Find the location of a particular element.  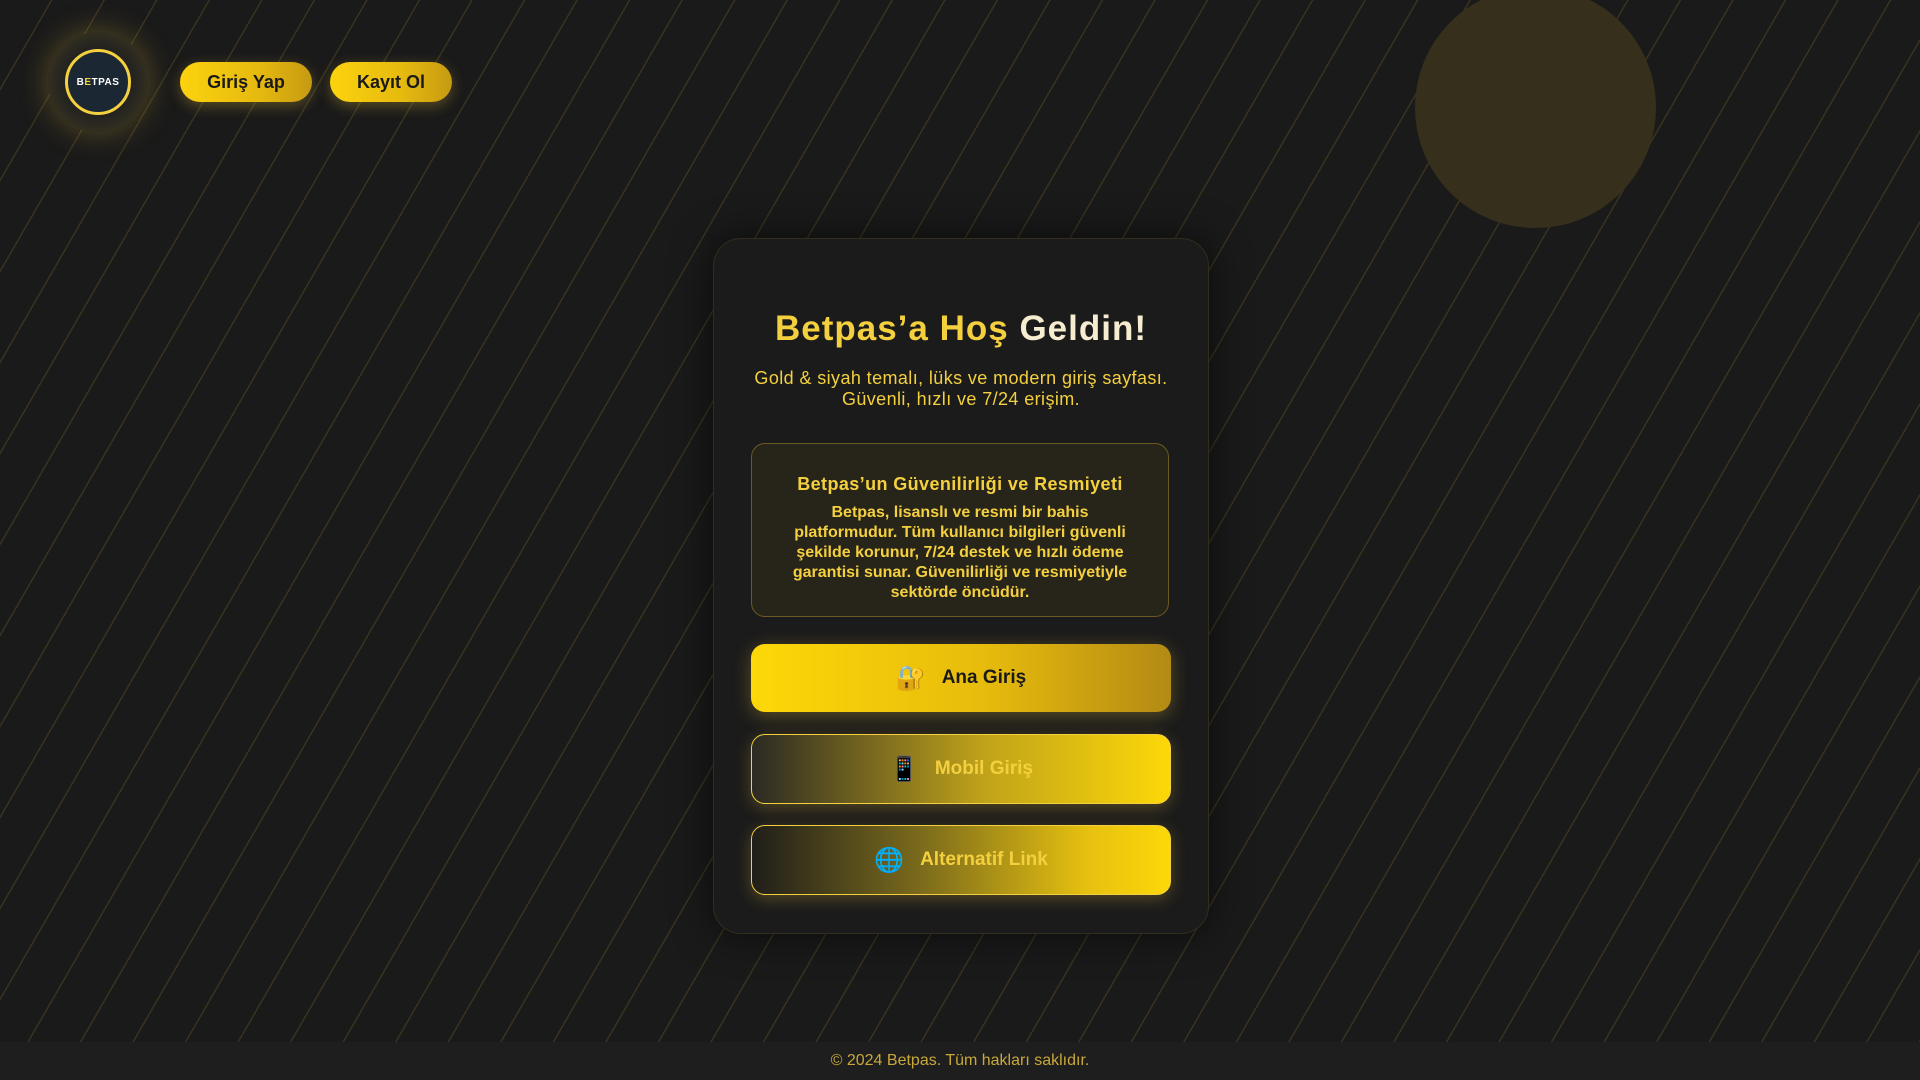

mobile-phone-icon: 📱 is located at coordinates (903, 769).